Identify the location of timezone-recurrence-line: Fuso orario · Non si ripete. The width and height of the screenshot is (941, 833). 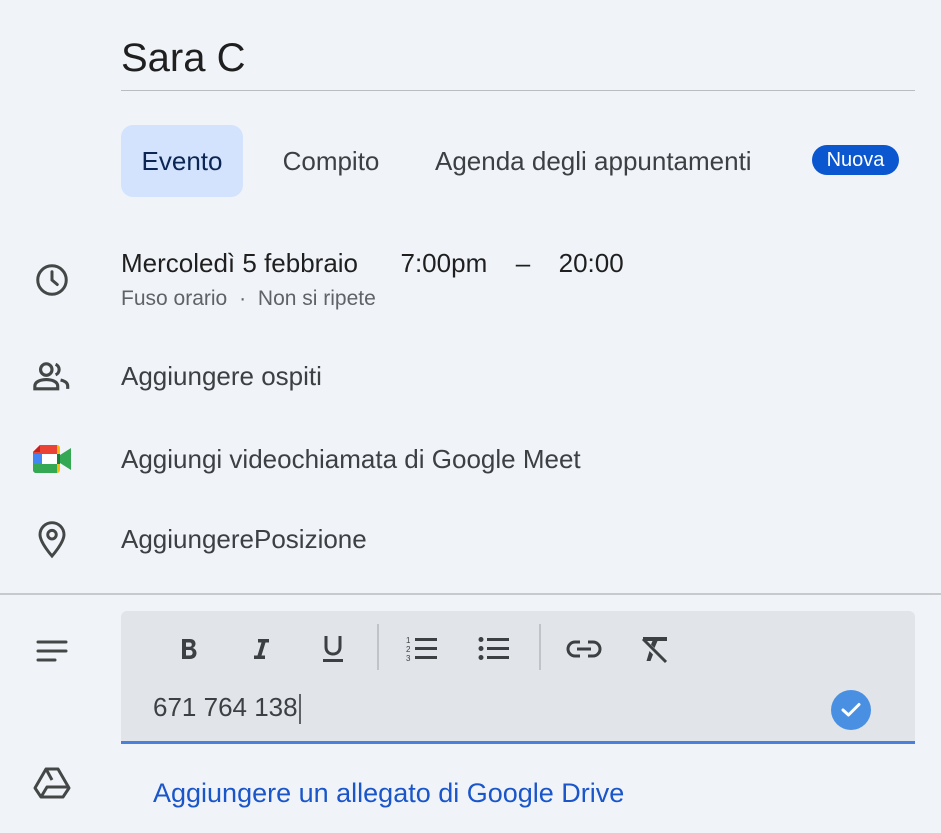
(248, 299).